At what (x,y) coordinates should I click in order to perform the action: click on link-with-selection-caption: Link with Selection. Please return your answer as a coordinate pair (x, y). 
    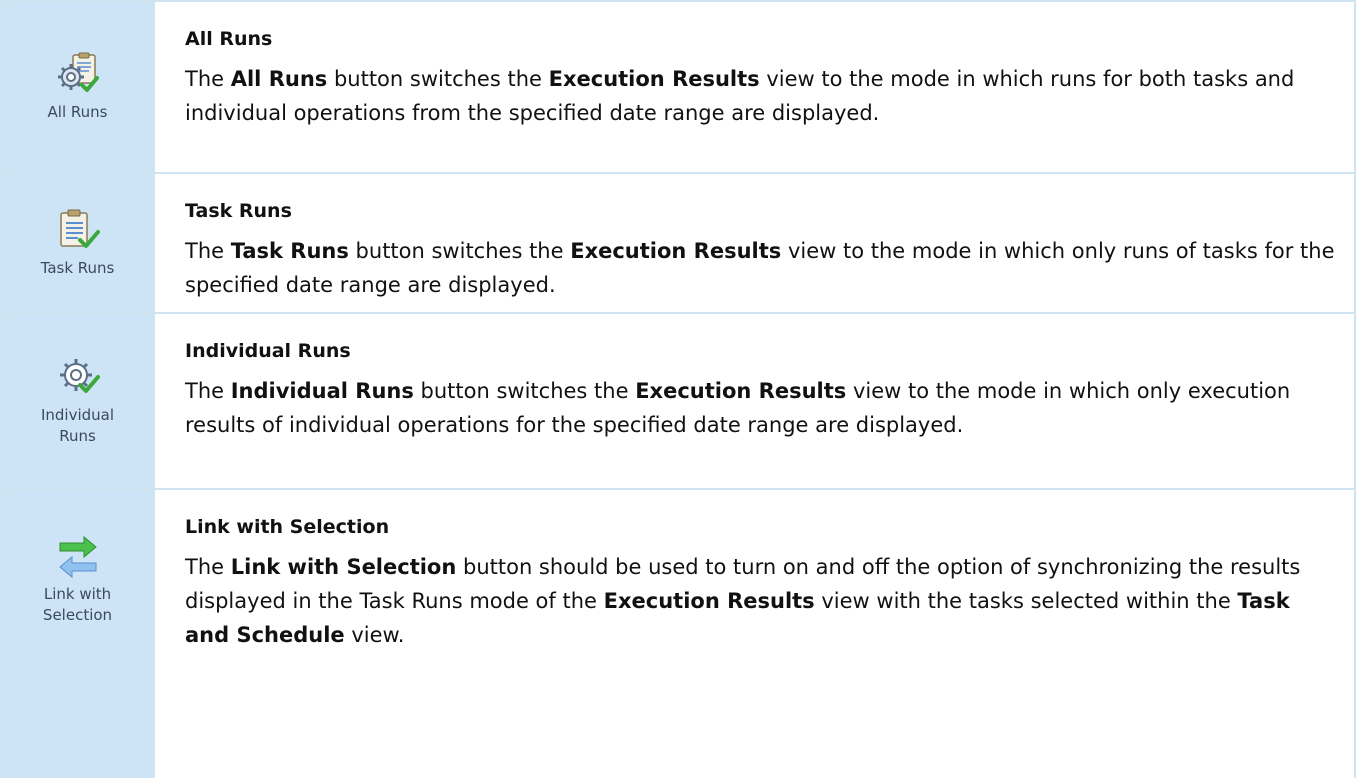
    Looking at the image, I should click on (77, 604).